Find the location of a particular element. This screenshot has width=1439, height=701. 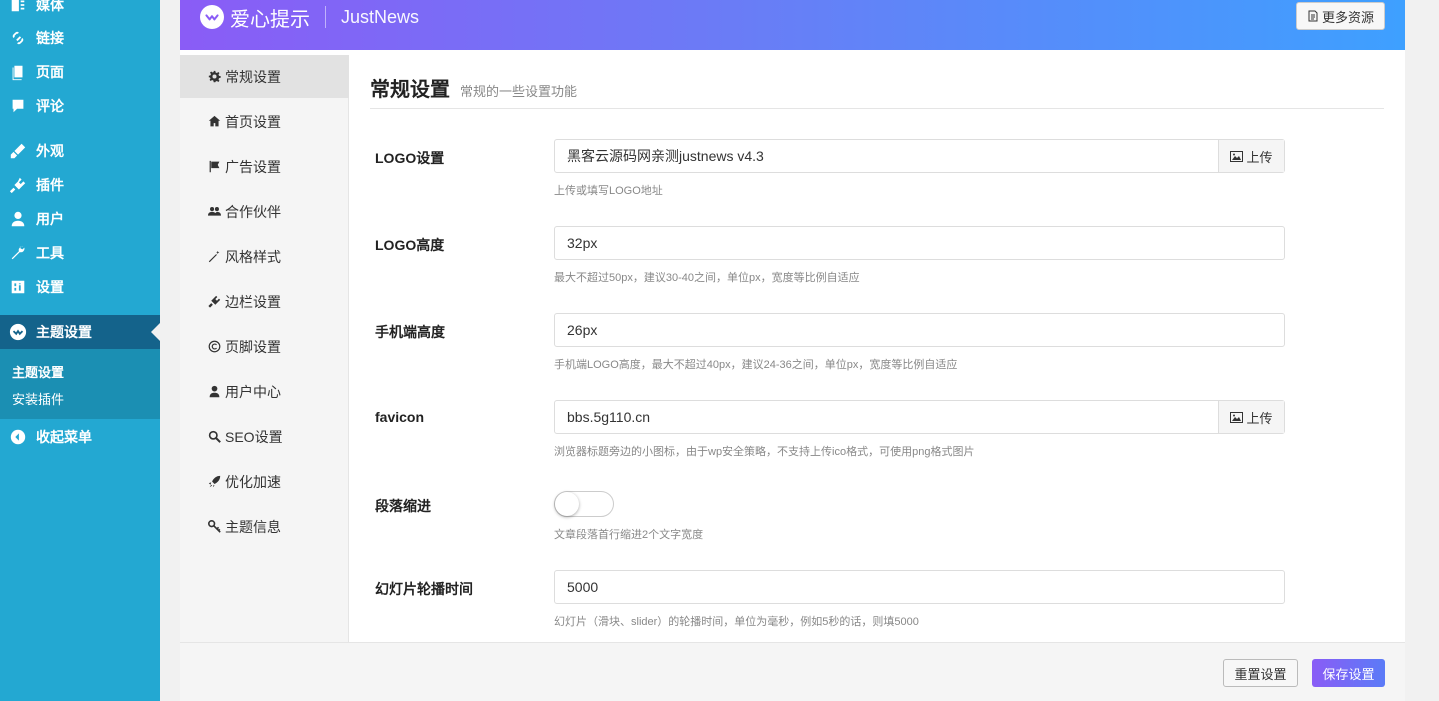

wp-sub-install-plugins: 安装插件 is located at coordinates (38, 398).